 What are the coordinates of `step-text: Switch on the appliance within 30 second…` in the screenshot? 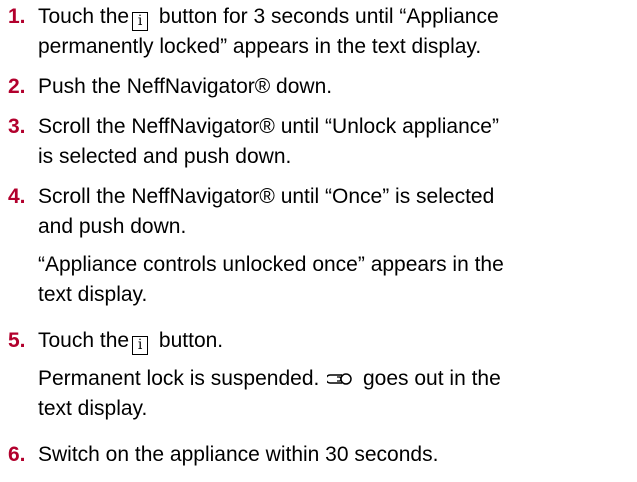 It's located at (337, 455).